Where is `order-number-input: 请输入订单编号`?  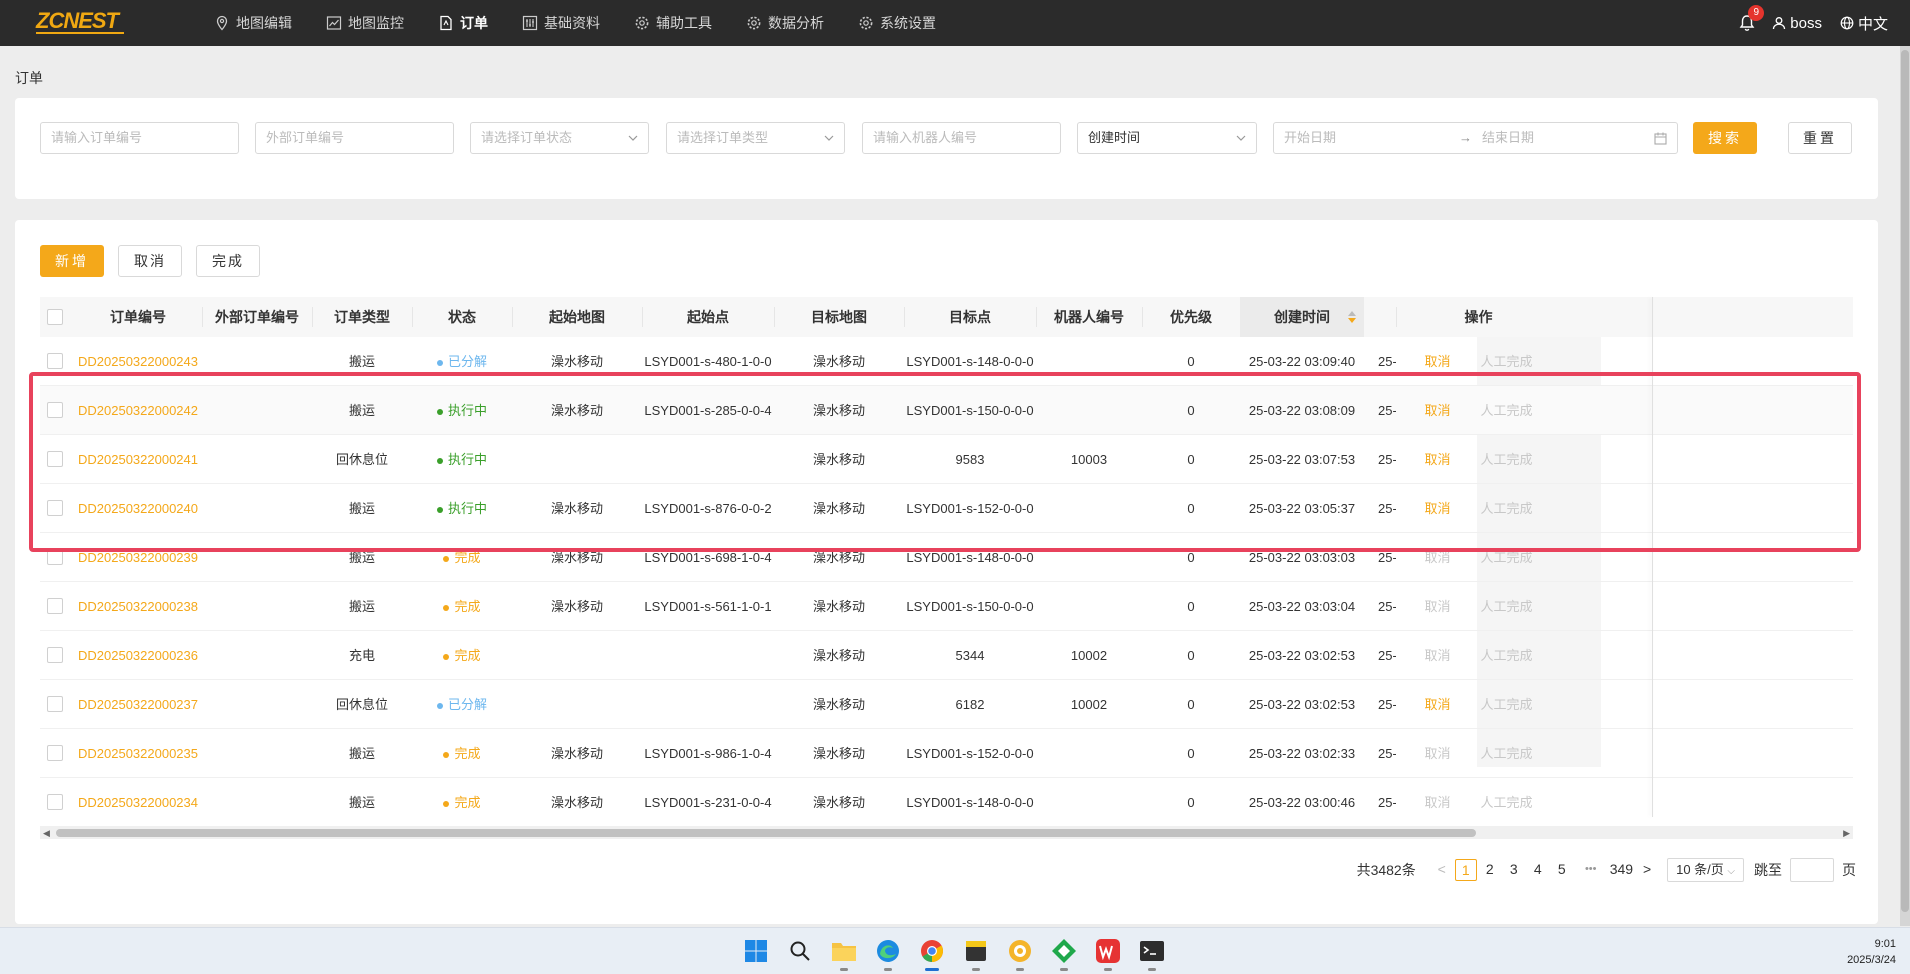
order-number-input: 请输入订单编号 is located at coordinates (139, 138).